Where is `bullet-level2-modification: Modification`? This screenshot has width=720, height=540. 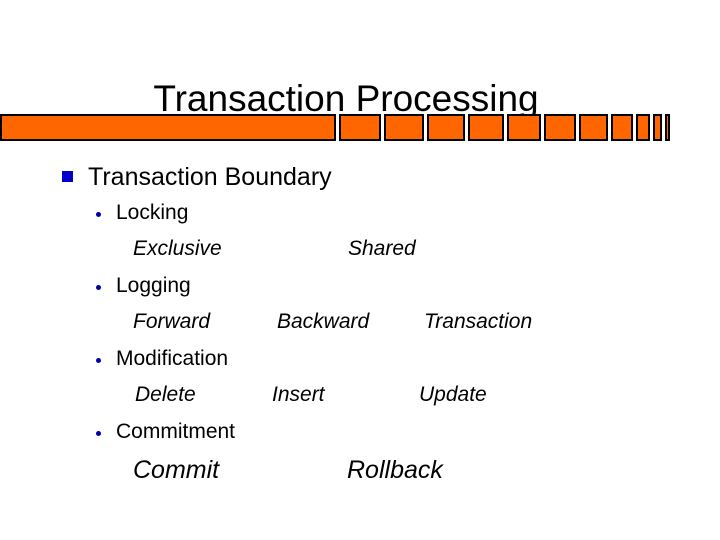
bullet-level2-modification: Modification is located at coordinates (360, 362).